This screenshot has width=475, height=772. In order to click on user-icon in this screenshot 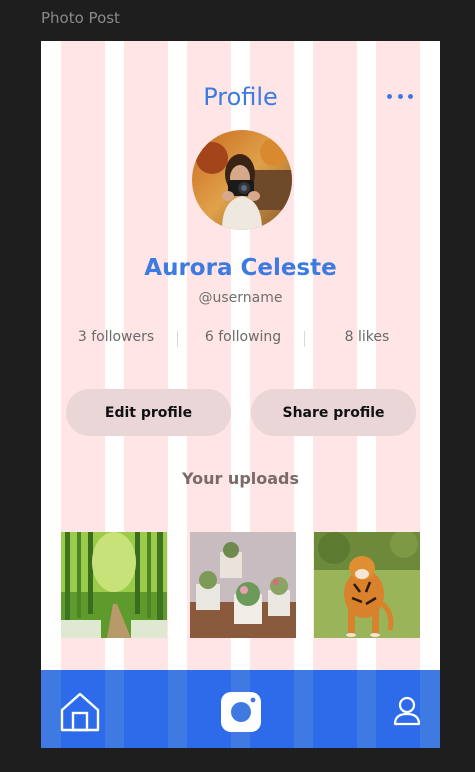, I will do `click(407, 711)`.